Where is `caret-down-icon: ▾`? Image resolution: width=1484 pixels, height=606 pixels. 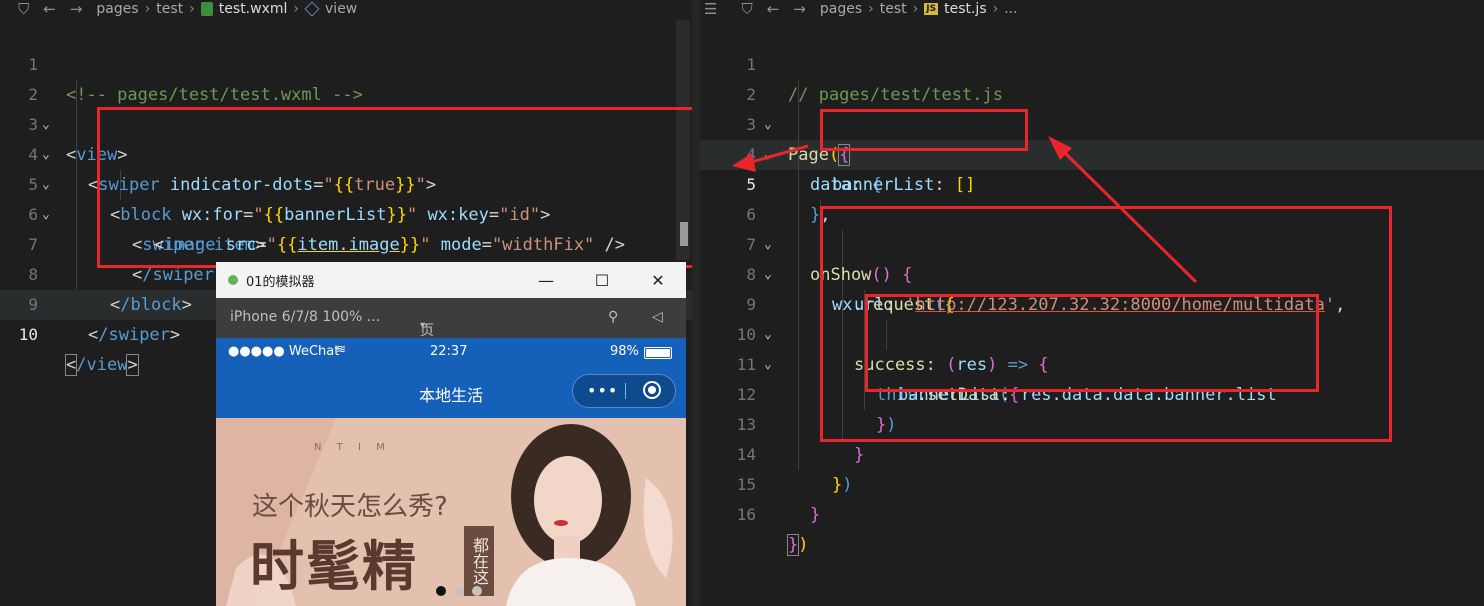
caret-down-icon: ▾ is located at coordinates (423, 325).